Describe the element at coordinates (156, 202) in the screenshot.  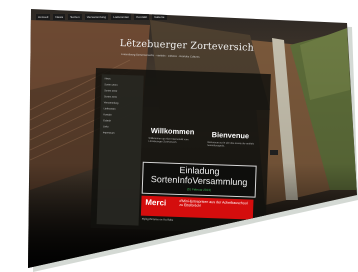
I see `merci-title: Merci` at that location.